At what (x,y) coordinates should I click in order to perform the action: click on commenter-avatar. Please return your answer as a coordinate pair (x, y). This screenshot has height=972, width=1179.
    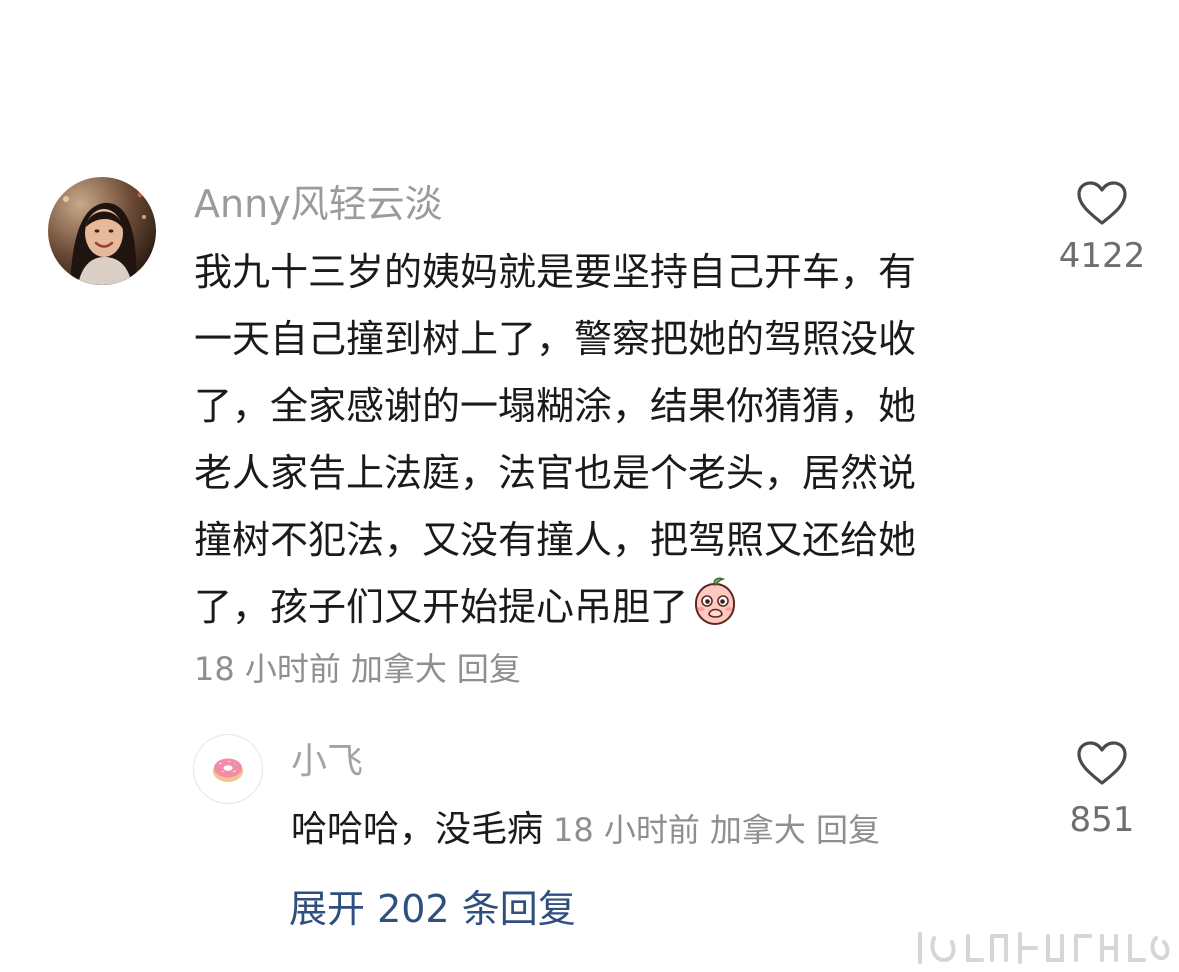
    Looking at the image, I should click on (102, 231).